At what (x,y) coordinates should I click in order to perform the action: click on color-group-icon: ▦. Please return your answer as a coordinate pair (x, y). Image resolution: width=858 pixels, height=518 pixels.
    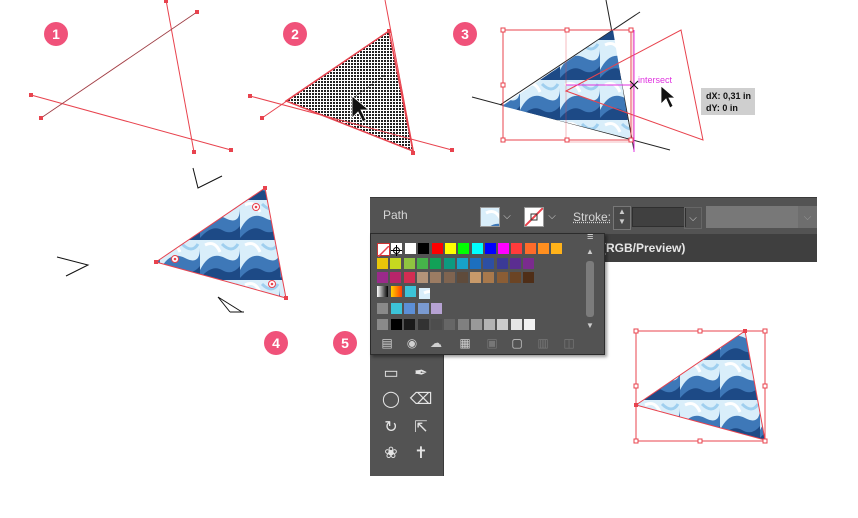
    Looking at the image, I should click on (465, 343).